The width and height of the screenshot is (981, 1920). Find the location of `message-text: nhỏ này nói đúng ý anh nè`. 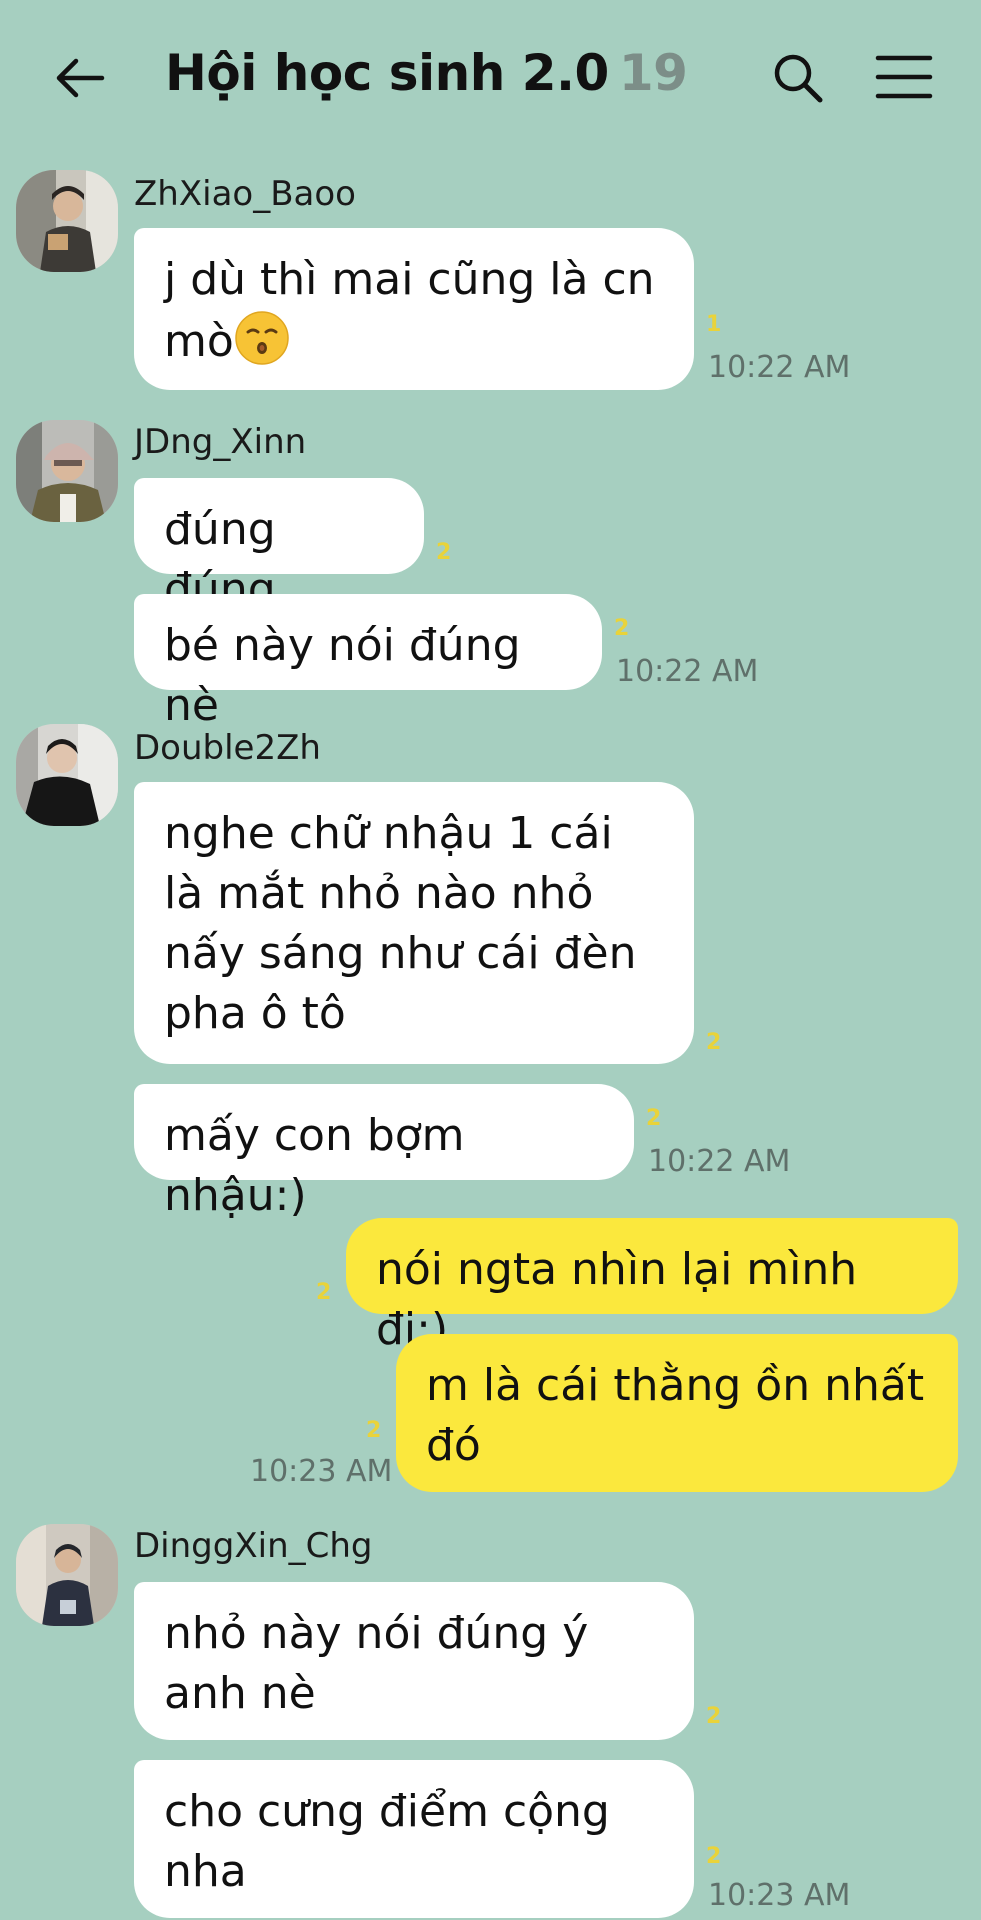

message-text: nhỏ này nói đúng ý anh nè is located at coordinates (376, 1663).